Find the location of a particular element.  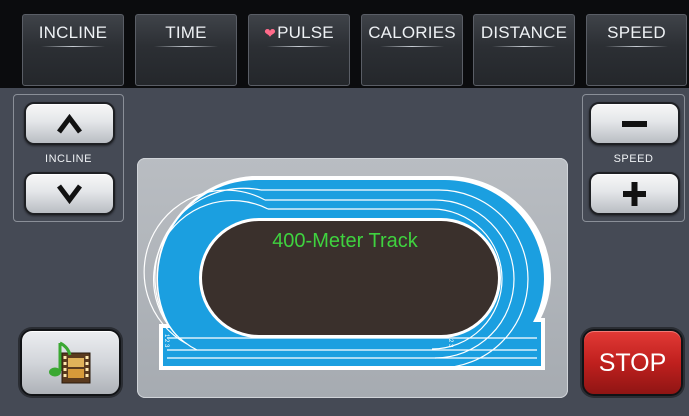

incline-label: INCLINE is located at coordinates (68, 159).